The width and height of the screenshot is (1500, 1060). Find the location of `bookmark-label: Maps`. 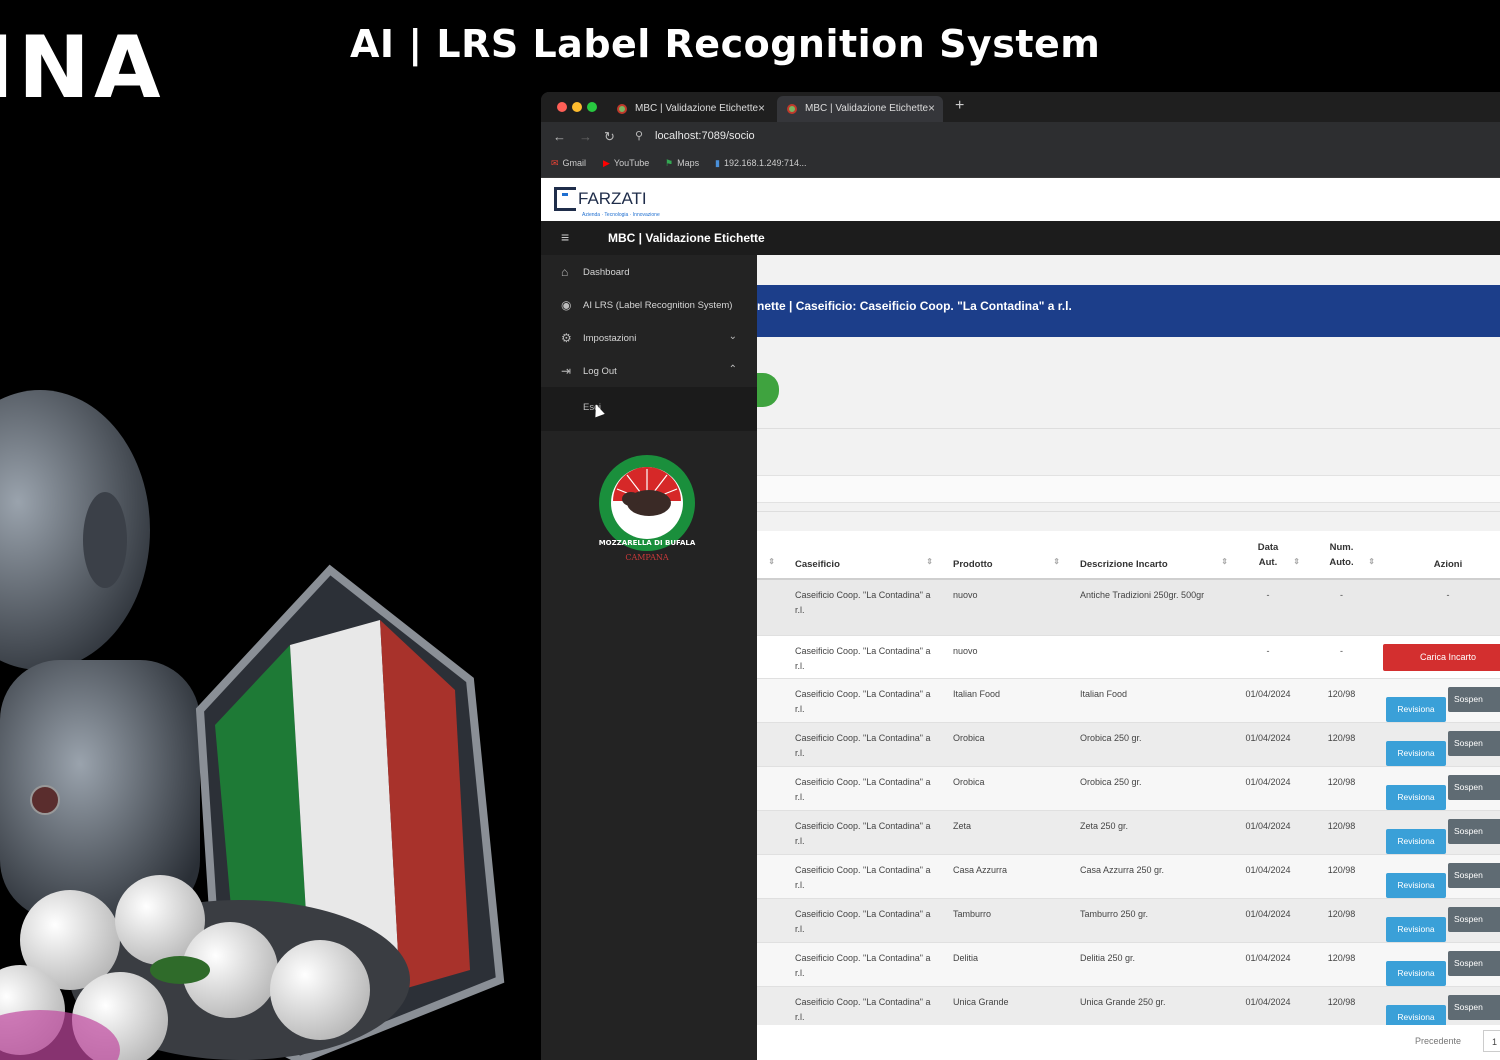

bookmark-label: Maps is located at coordinates (688, 163).